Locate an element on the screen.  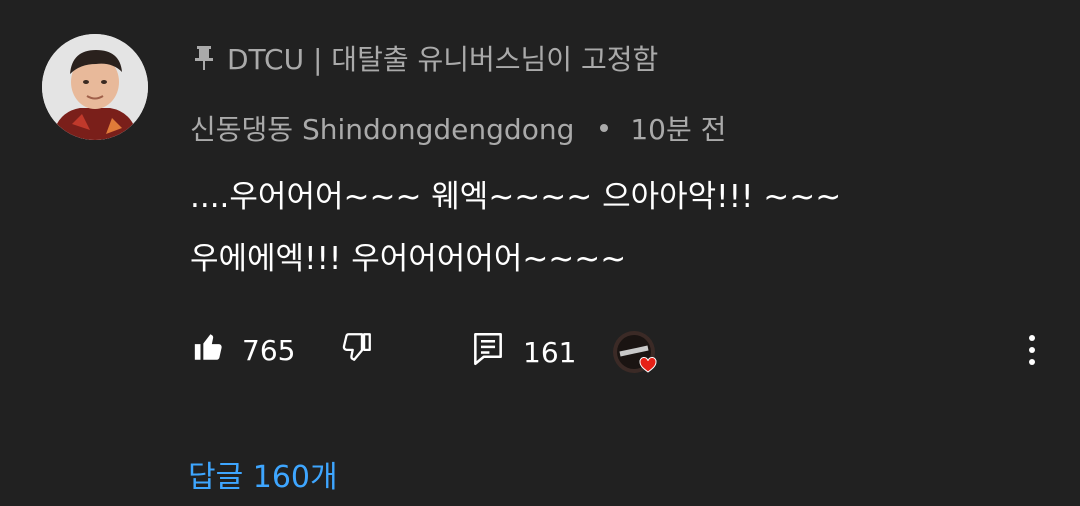
thumbs-down-icon is located at coordinates (357, 350).